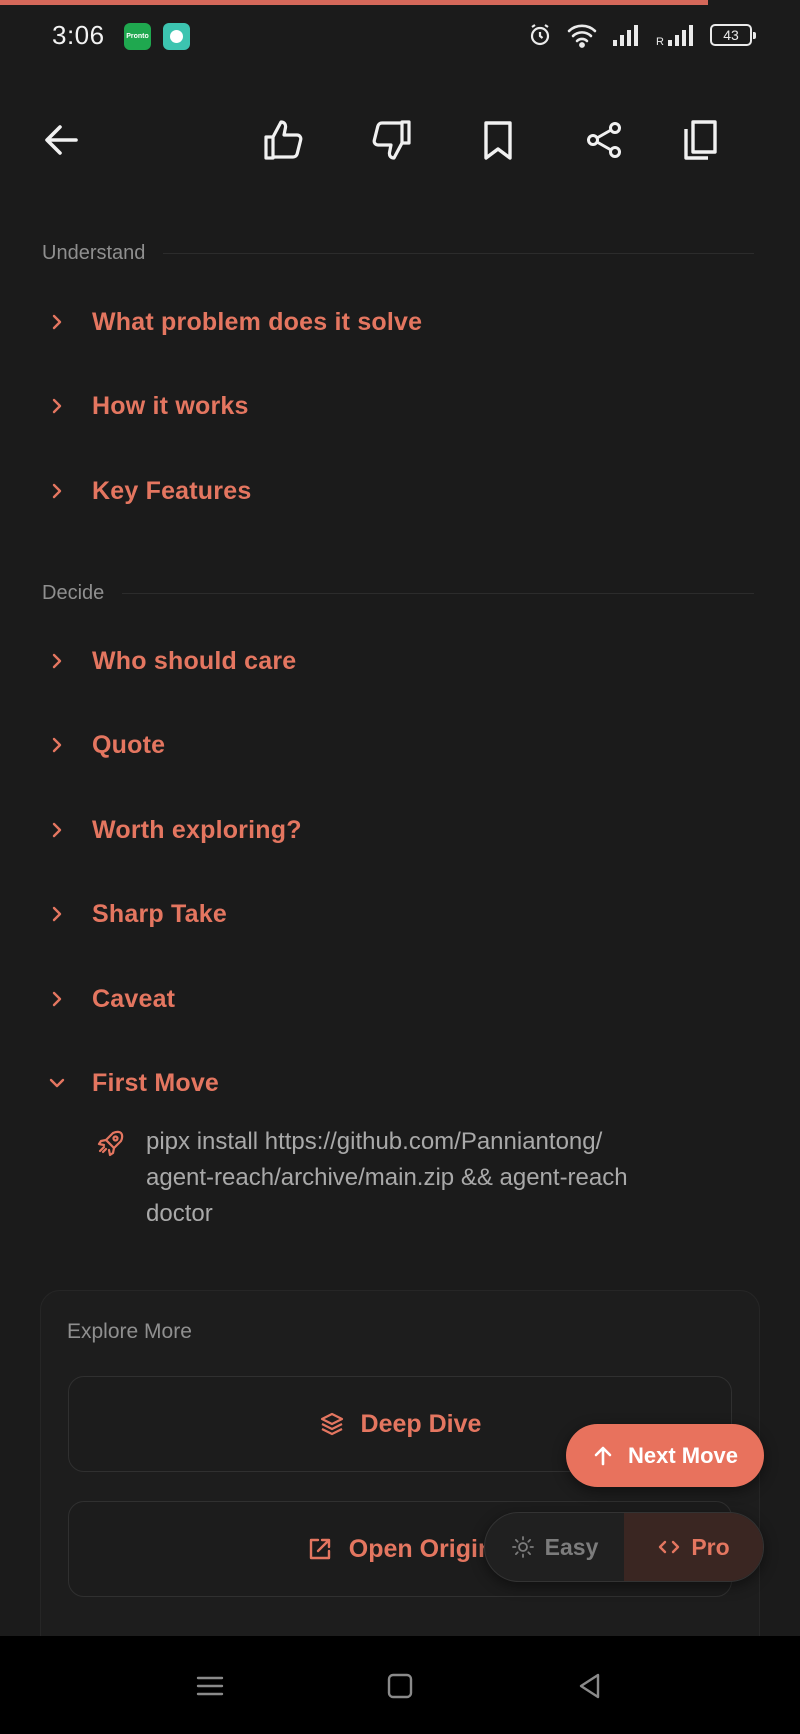  I want to click on wifi-icon, so click(582, 36).